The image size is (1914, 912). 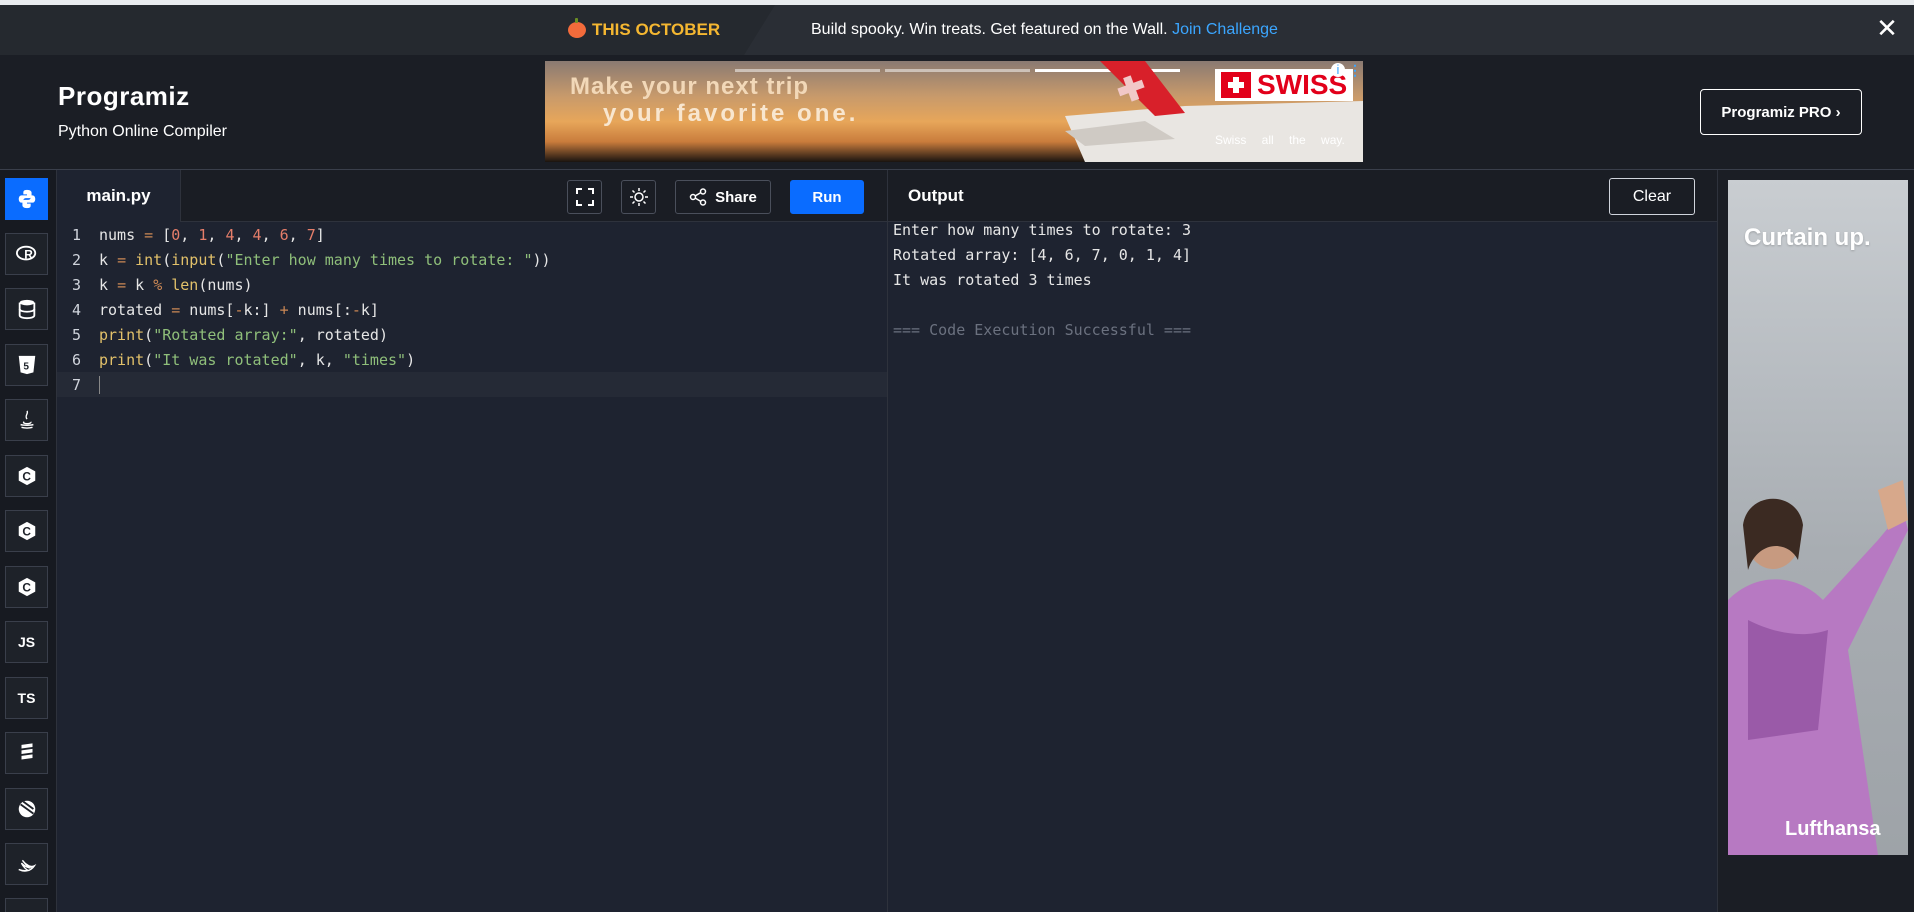 I want to click on sidebar-item-csharp: C, so click(x=26, y=587).